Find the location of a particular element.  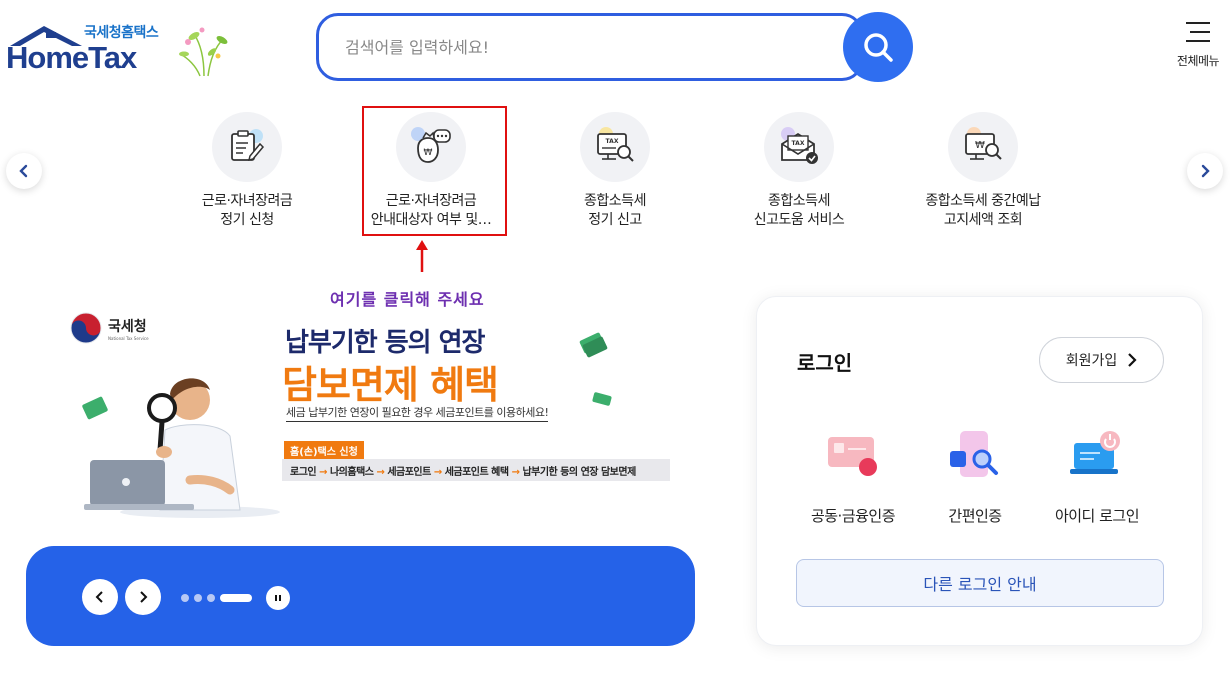

shortcut-interim-prepayment-inquiry: ₩ 종합소득세 중간예납 고지세액 조회 is located at coordinates (983, 171).